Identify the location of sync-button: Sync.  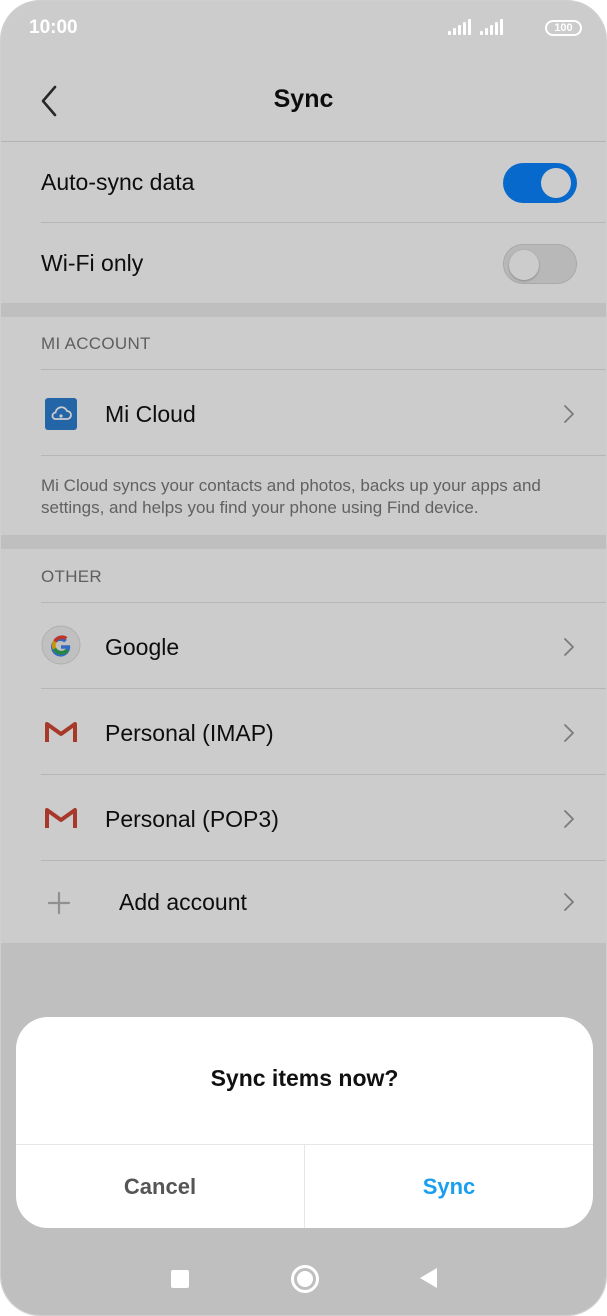
(449, 1186).